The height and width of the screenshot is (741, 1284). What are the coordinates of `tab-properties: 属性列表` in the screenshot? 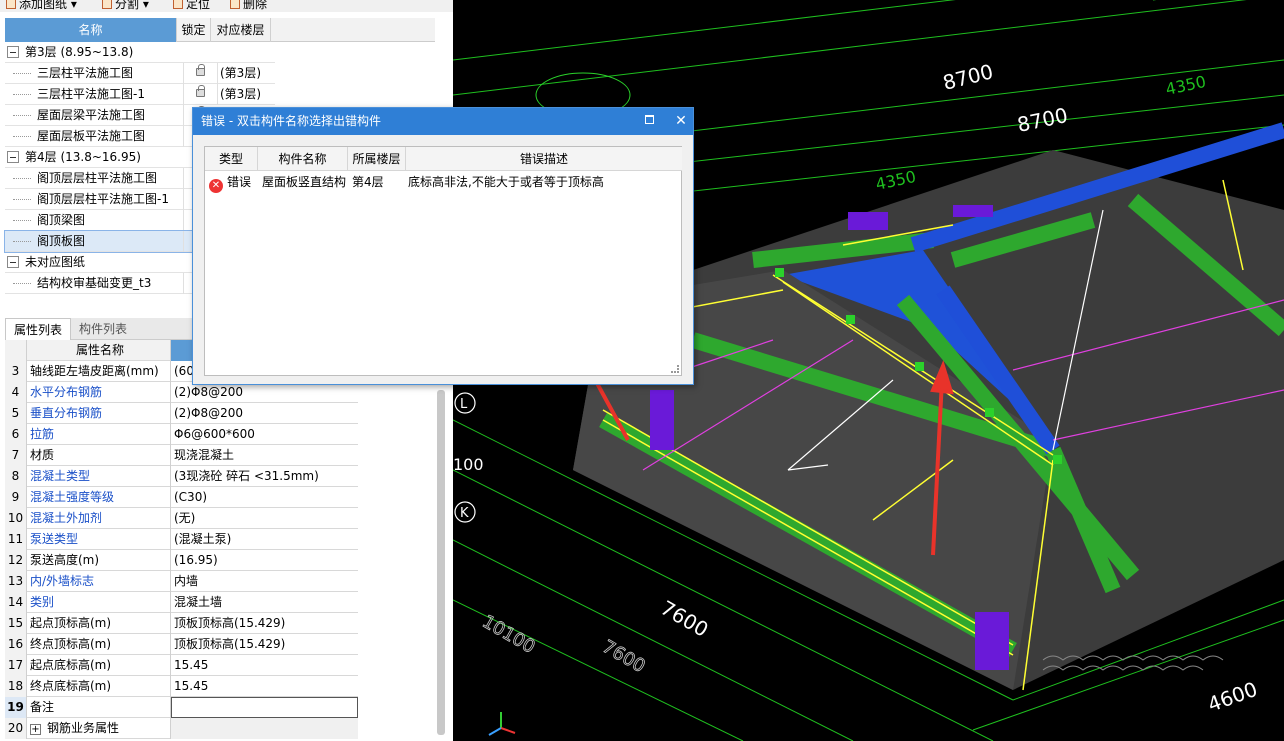 It's located at (38, 329).